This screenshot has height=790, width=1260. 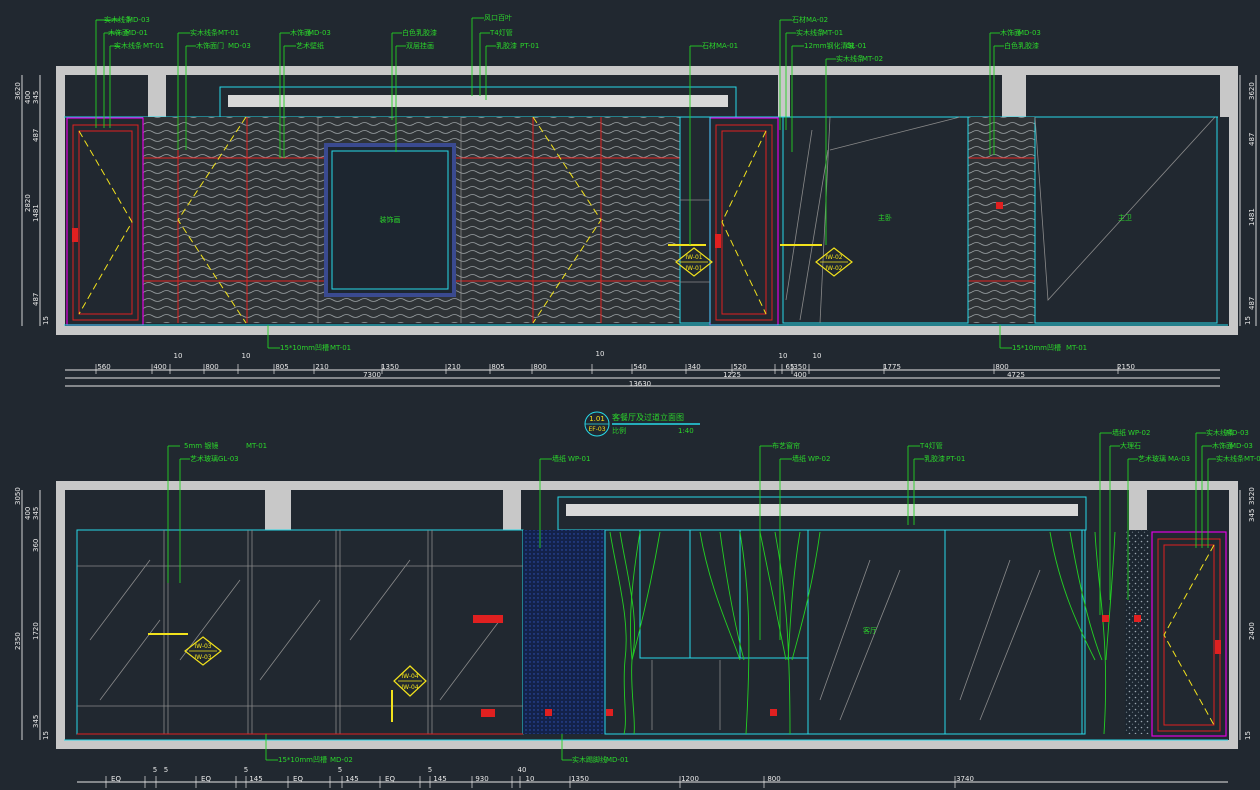 I want to click on callout: 墙纸 WP-01, so click(x=571, y=458).